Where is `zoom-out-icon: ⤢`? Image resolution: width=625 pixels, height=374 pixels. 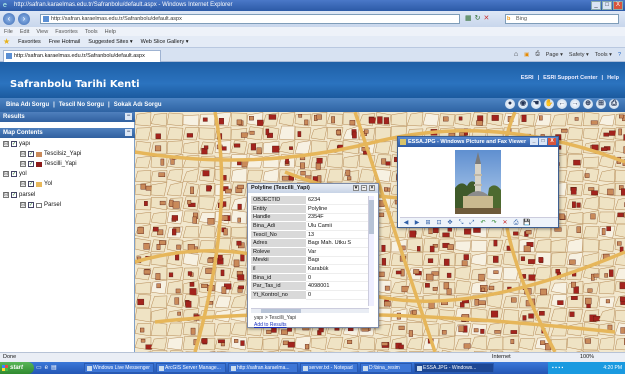
zoom-out-icon: ⤢ is located at coordinates (472, 223).